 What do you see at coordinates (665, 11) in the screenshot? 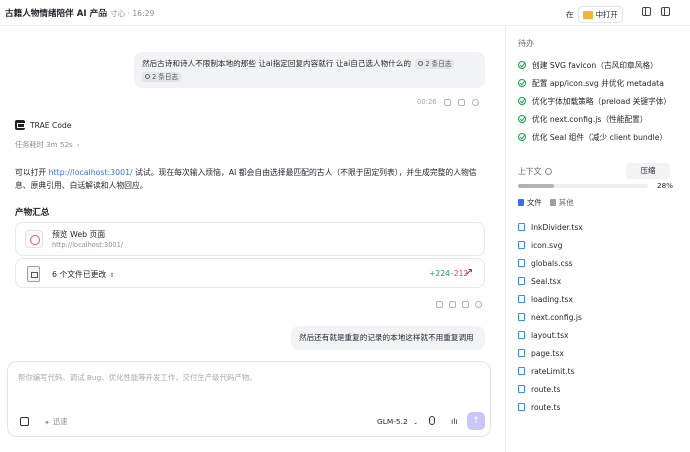
I see `split-view-icon` at bounding box center [665, 11].